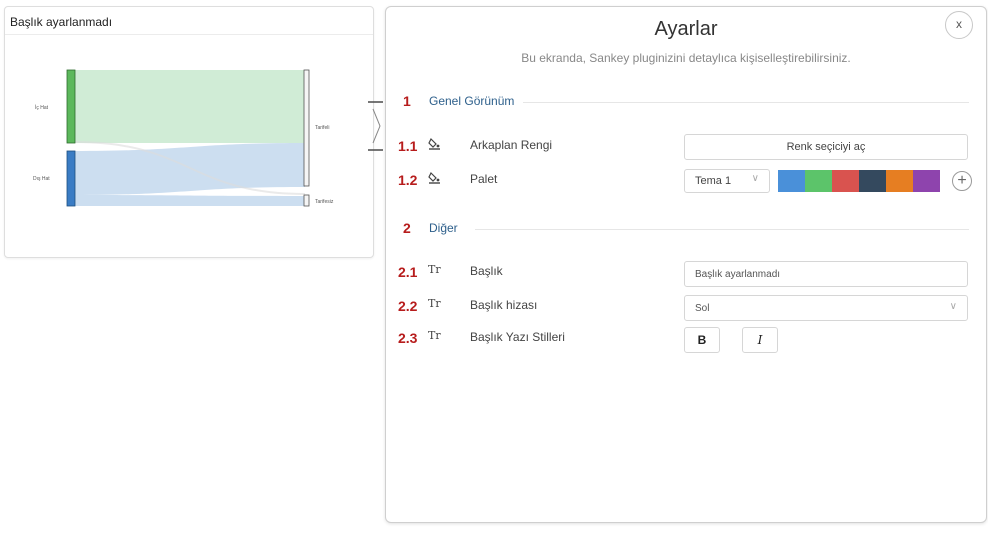 Image resolution: width=988 pixels, height=538 pixels. Describe the element at coordinates (484, 179) in the screenshot. I see `setting-label: Palet` at that location.